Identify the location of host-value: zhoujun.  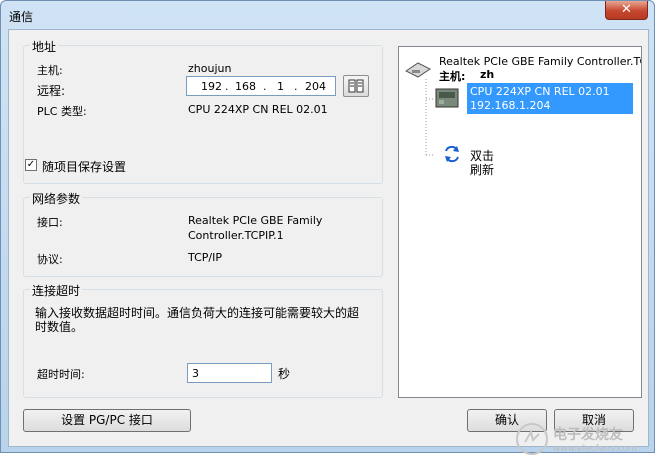
(210, 68).